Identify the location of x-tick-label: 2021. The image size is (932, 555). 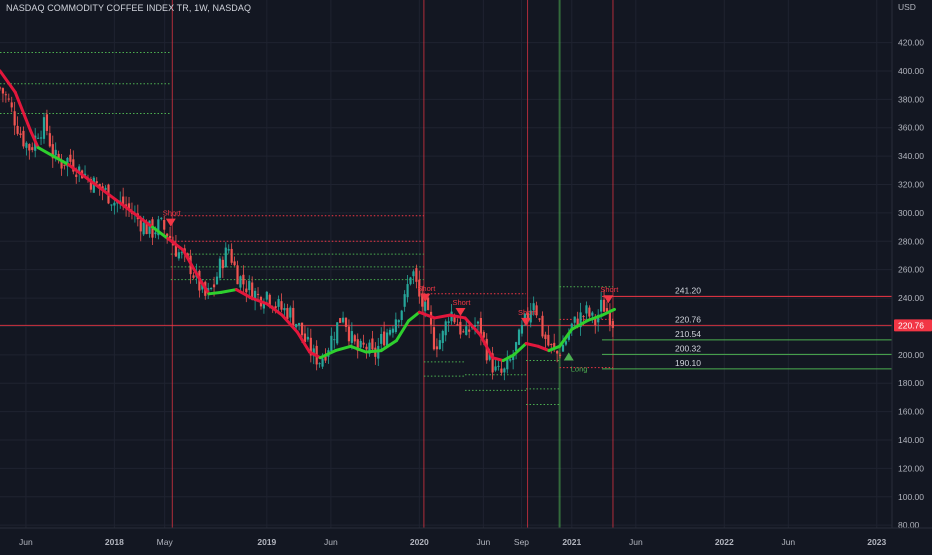
(571, 542).